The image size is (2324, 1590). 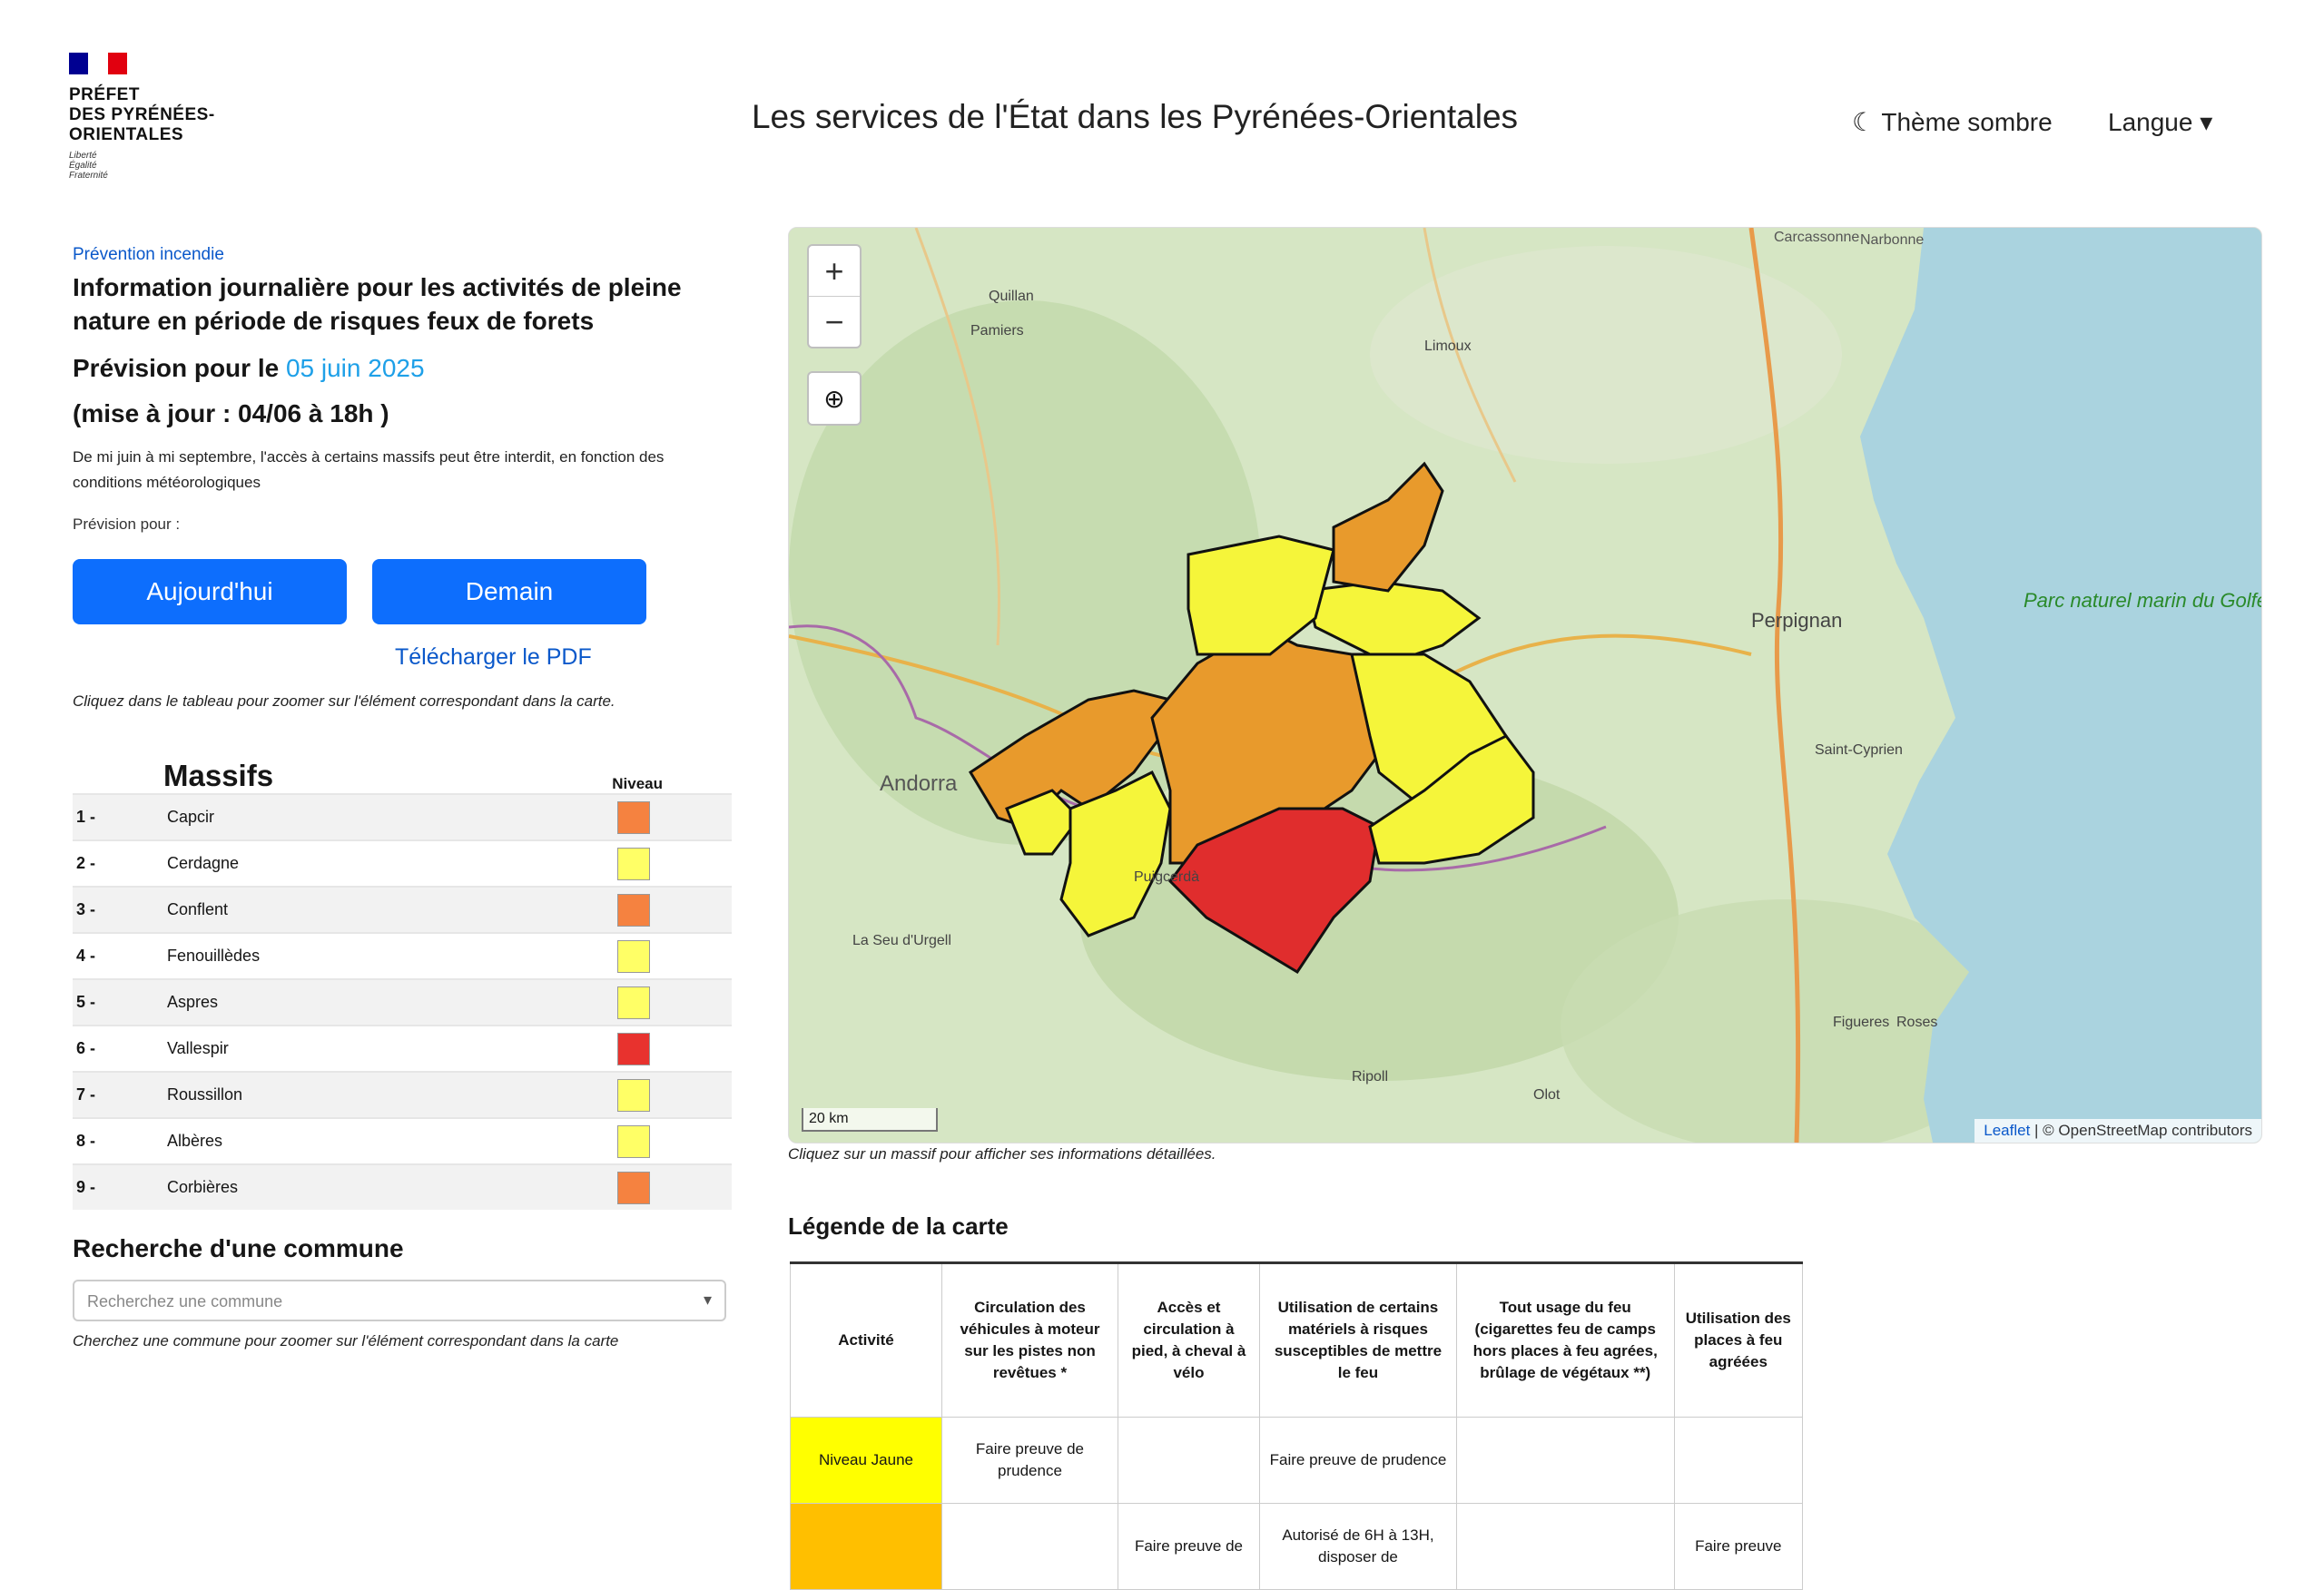 I want to click on map-label-quillan: Quillan, so click(x=1011, y=296).